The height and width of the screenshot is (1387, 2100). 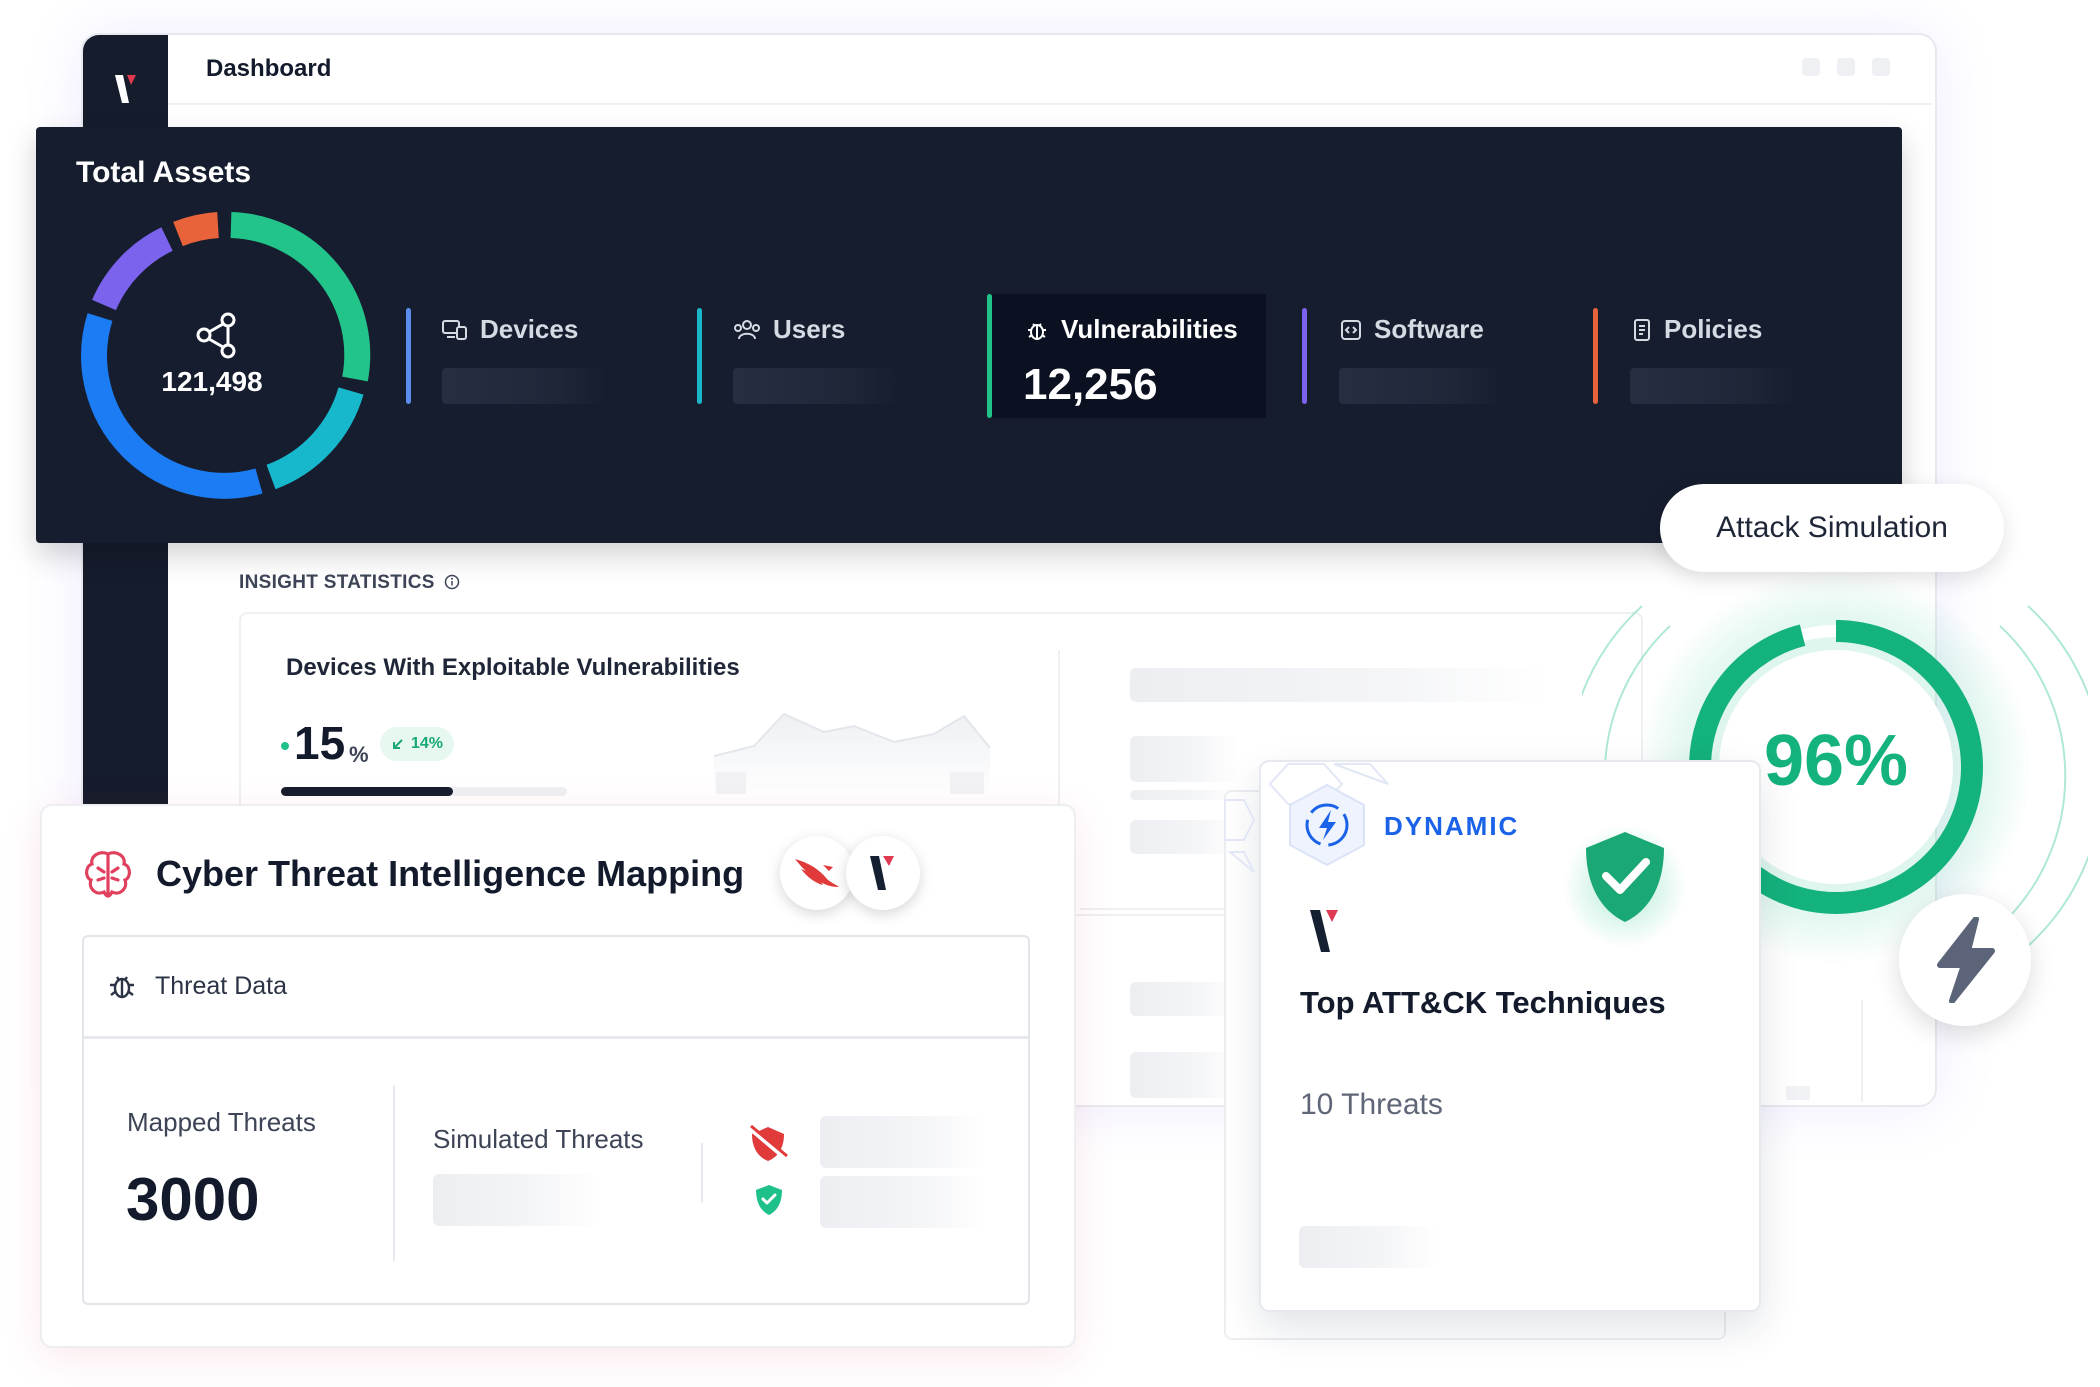 What do you see at coordinates (1090, 384) in the screenshot?
I see `vulnerabilities-value: 12,256` at bounding box center [1090, 384].